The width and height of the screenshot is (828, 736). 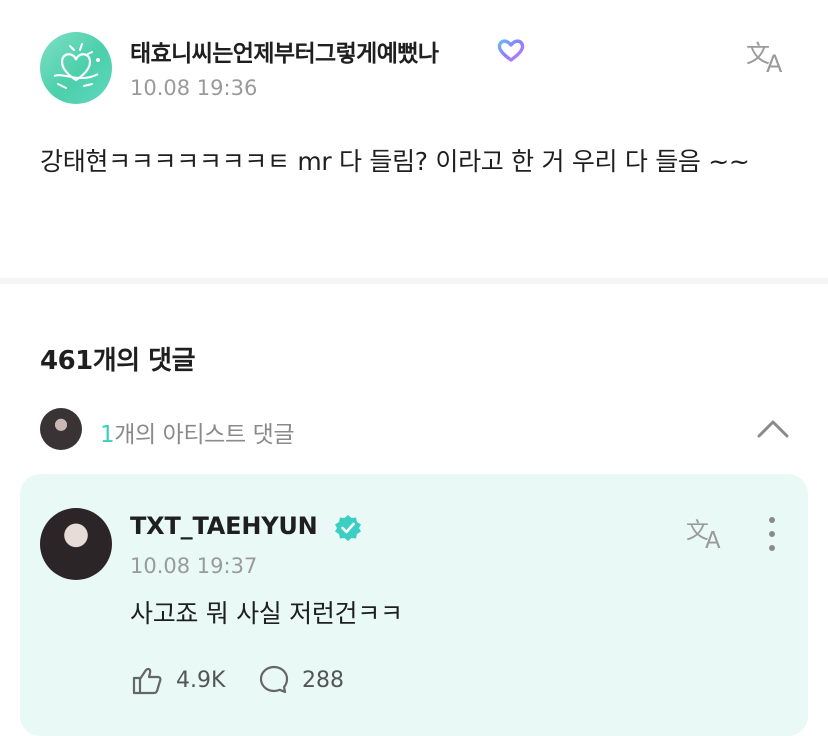 I want to click on doodle-avatar-icon, so click(x=76, y=66).